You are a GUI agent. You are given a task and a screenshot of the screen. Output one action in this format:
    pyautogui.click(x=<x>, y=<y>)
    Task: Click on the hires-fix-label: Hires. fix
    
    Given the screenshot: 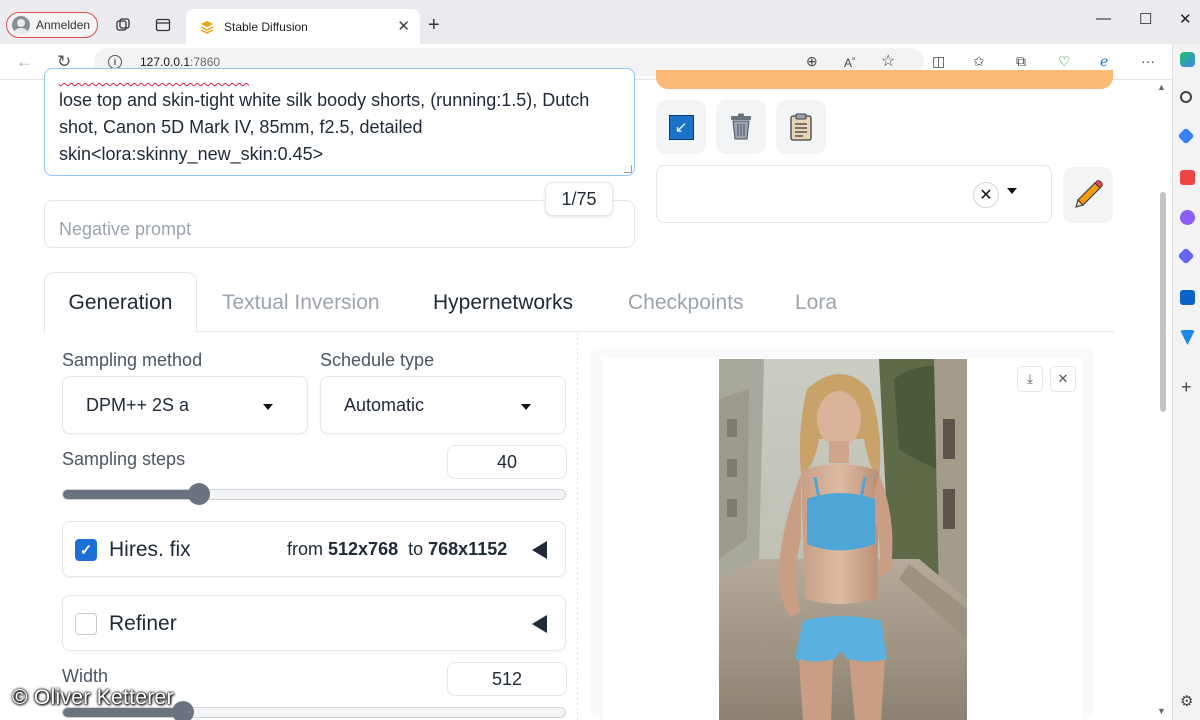 What is the action you would take?
    pyautogui.click(x=150, y=549)
    